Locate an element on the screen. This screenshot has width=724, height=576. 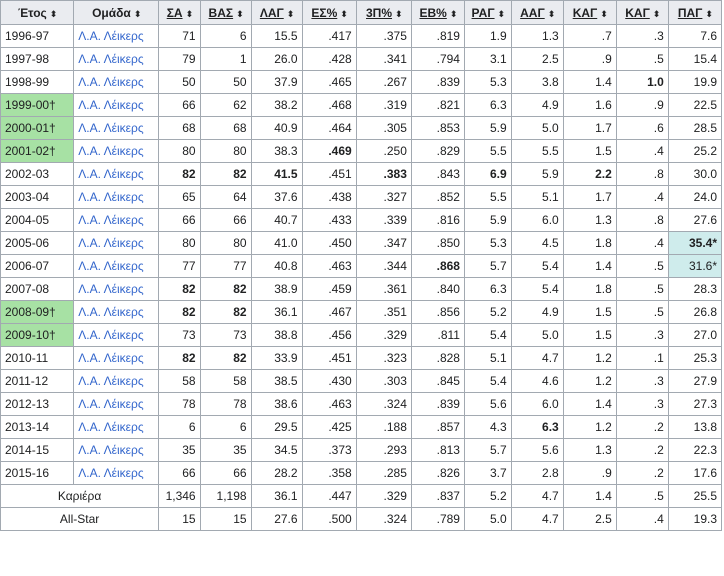
stat-cell-p3: .361 is located at coordinates (383, 289).